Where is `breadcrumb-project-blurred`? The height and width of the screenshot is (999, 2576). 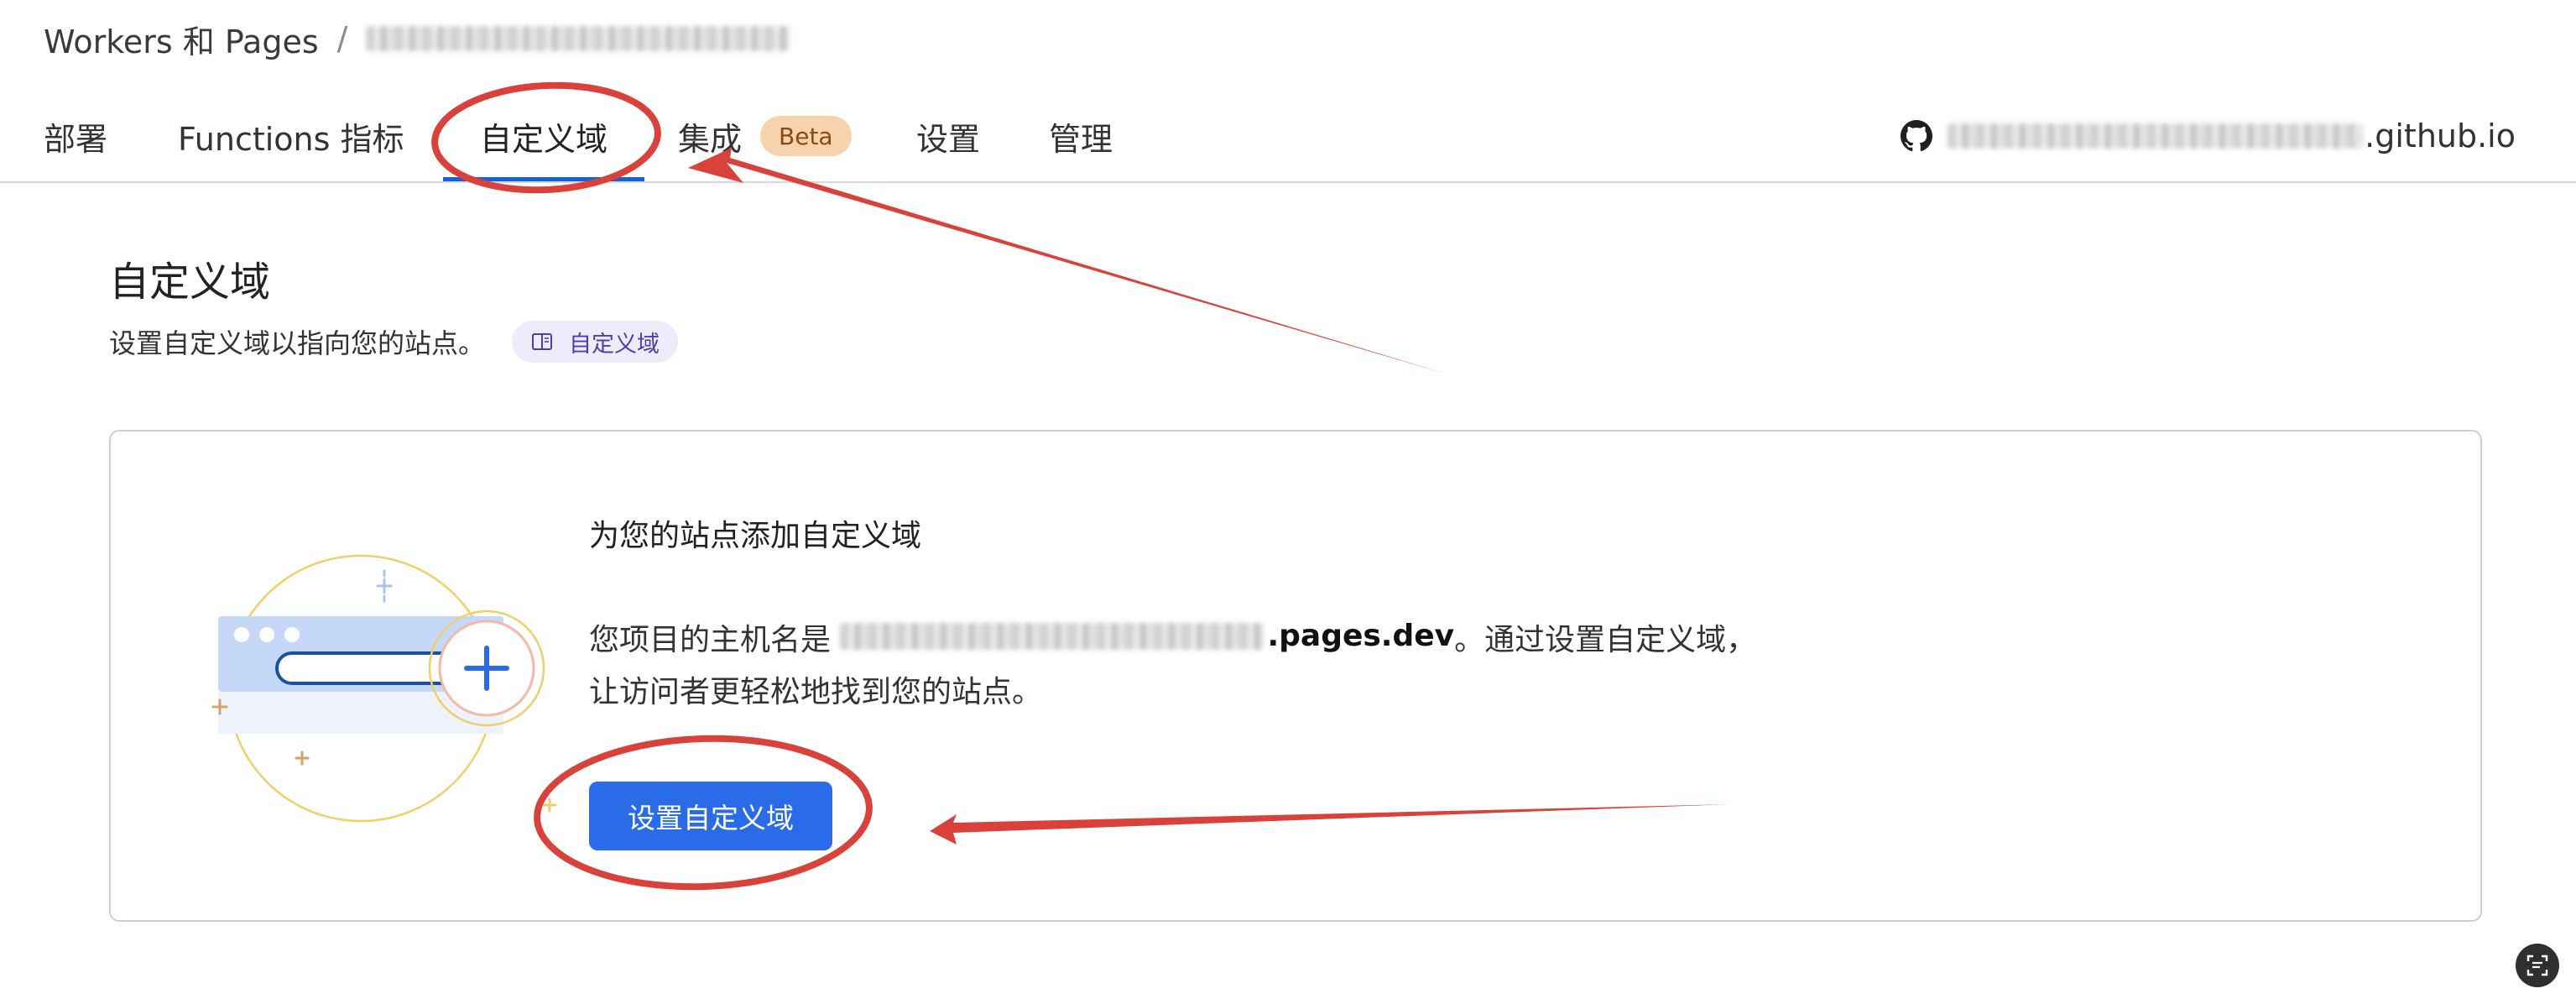 breadcrumb-project-blurred is located at coordinates (578, 38).